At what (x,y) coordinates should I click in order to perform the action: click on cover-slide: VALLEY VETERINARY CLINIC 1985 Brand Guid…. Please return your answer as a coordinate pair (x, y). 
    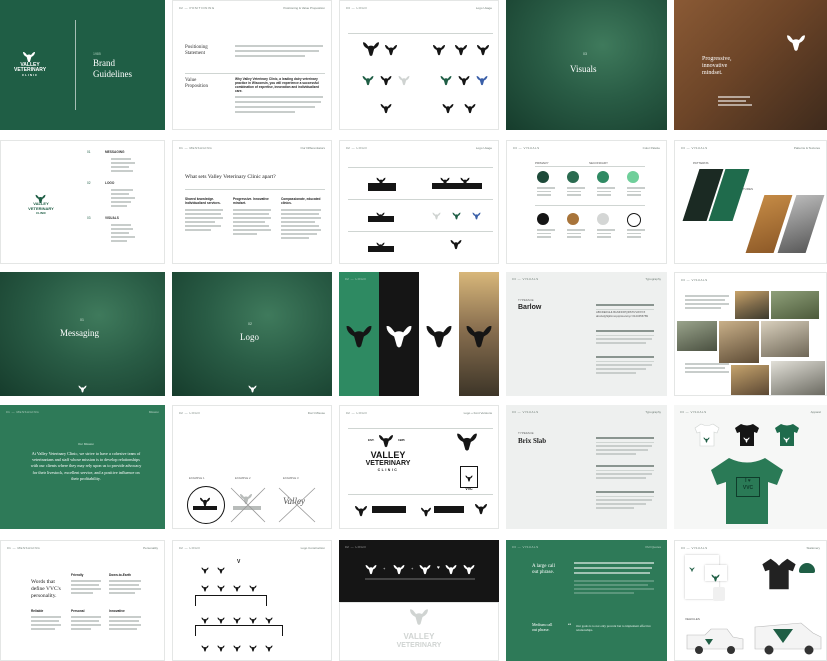
    Looking at the image, I should click on (82, 65).